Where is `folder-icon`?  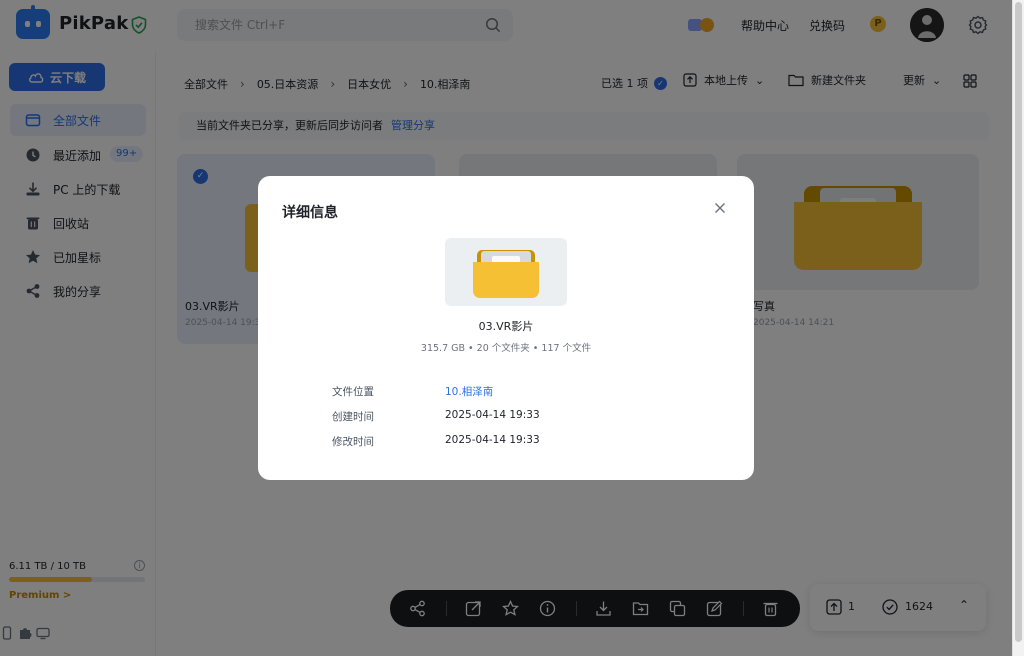
folder-icon is located at coordinates (506, 274).